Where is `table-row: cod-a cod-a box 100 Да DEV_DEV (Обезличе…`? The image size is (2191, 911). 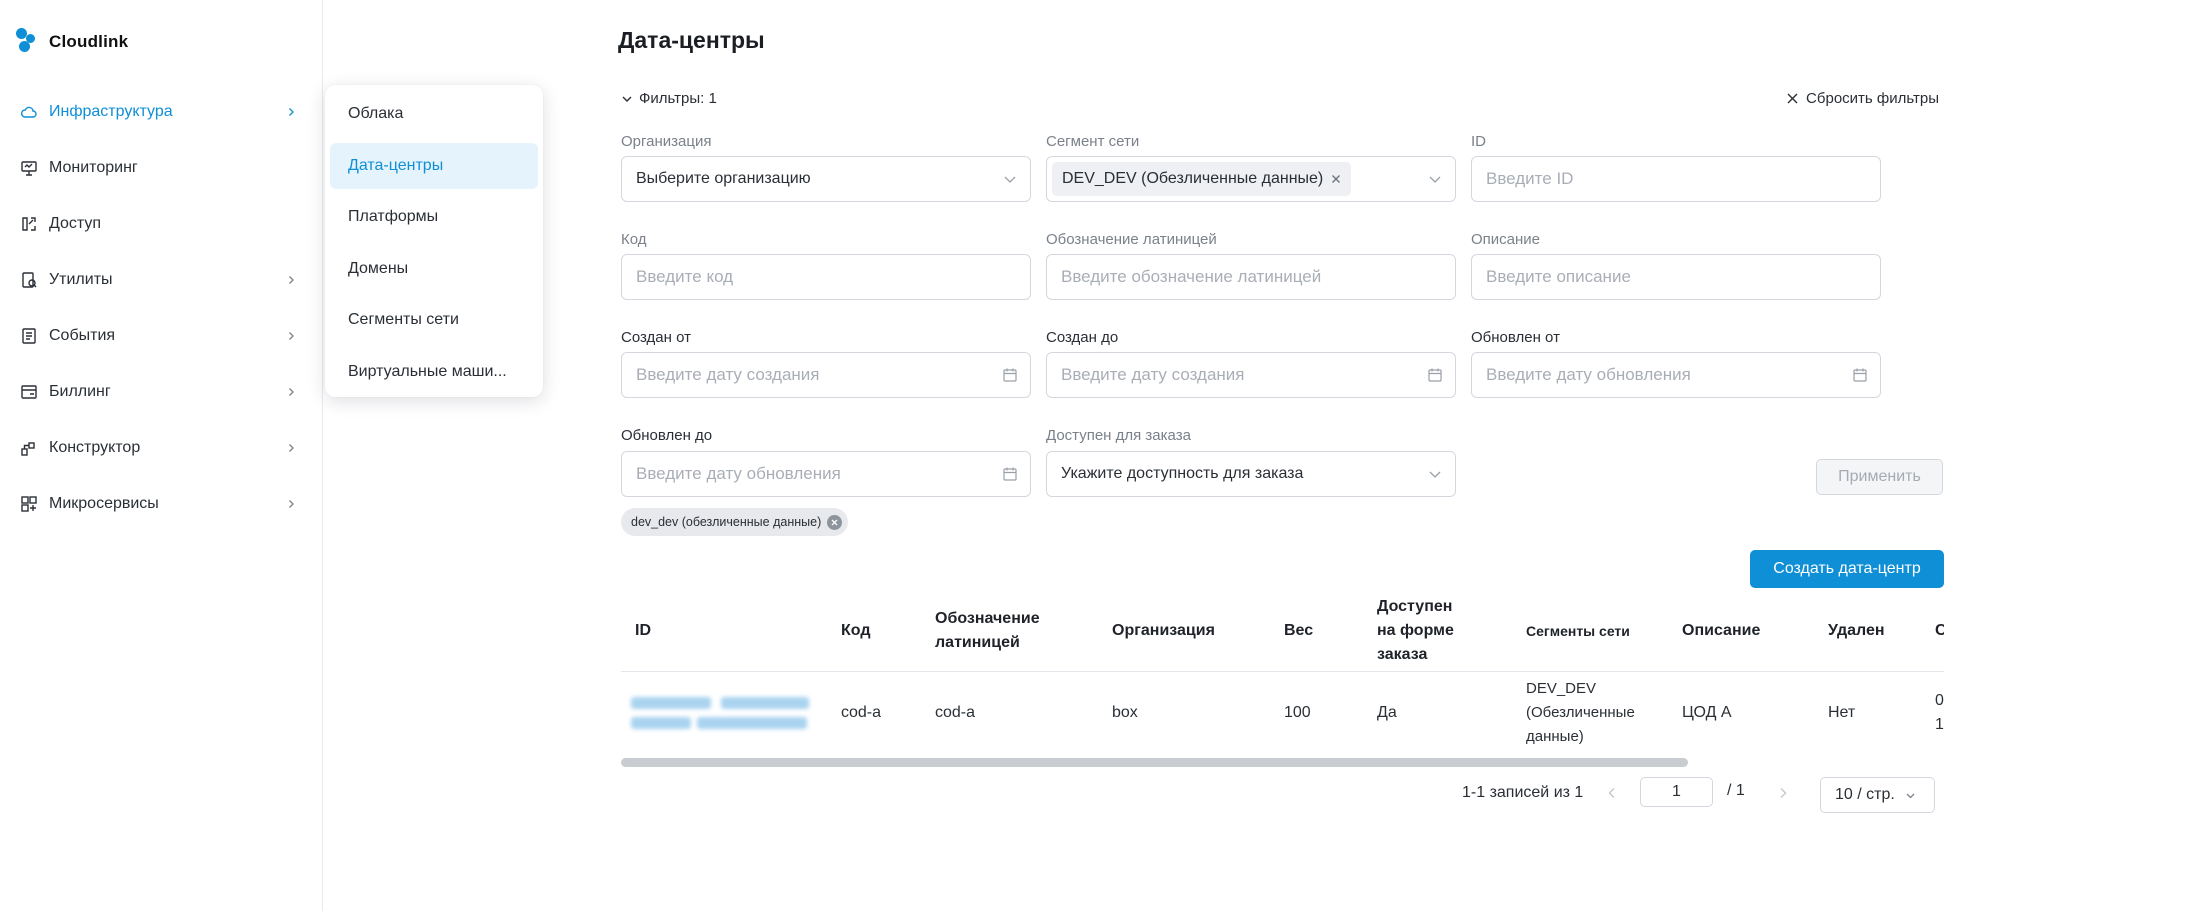
table-row: cod-a cod-a box 100 Да DEV_DEV (Обезличе… is located at coordinates (1282, 711).